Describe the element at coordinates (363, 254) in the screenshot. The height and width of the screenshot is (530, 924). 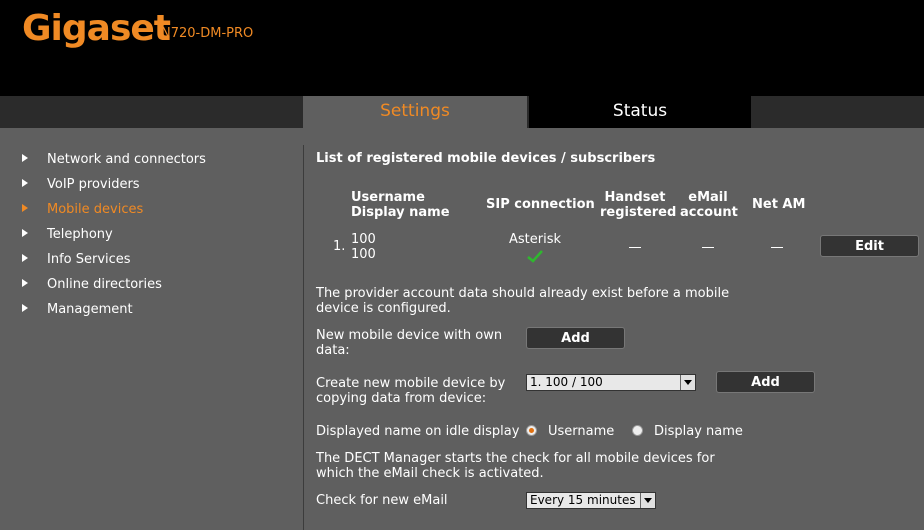
I see `row-display-name: 100` at that location.